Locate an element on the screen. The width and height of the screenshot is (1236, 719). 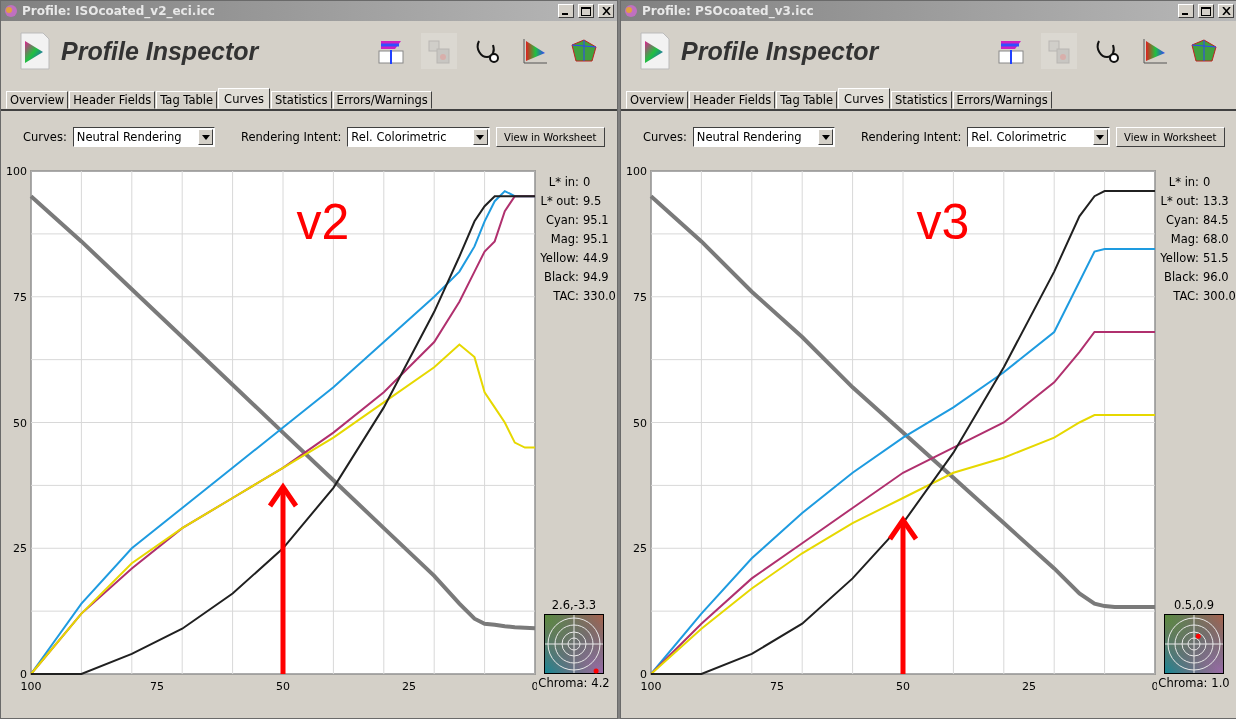
readout-value: 330.0 is located at coordinates (600, 296).